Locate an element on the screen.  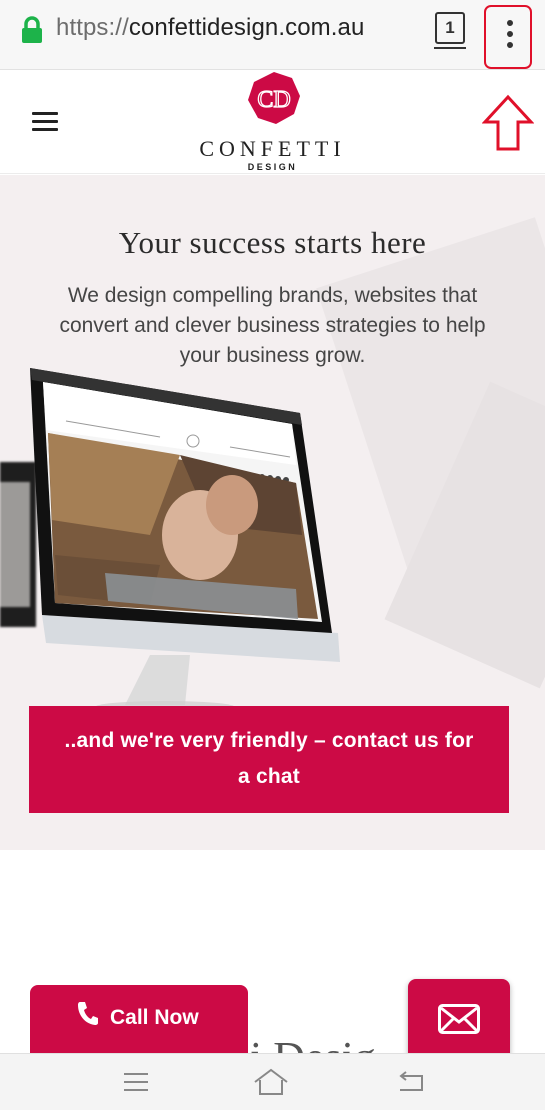
browser-address-bar: https://confettidesign.com.au 1 is located at coordinates (272, 35).